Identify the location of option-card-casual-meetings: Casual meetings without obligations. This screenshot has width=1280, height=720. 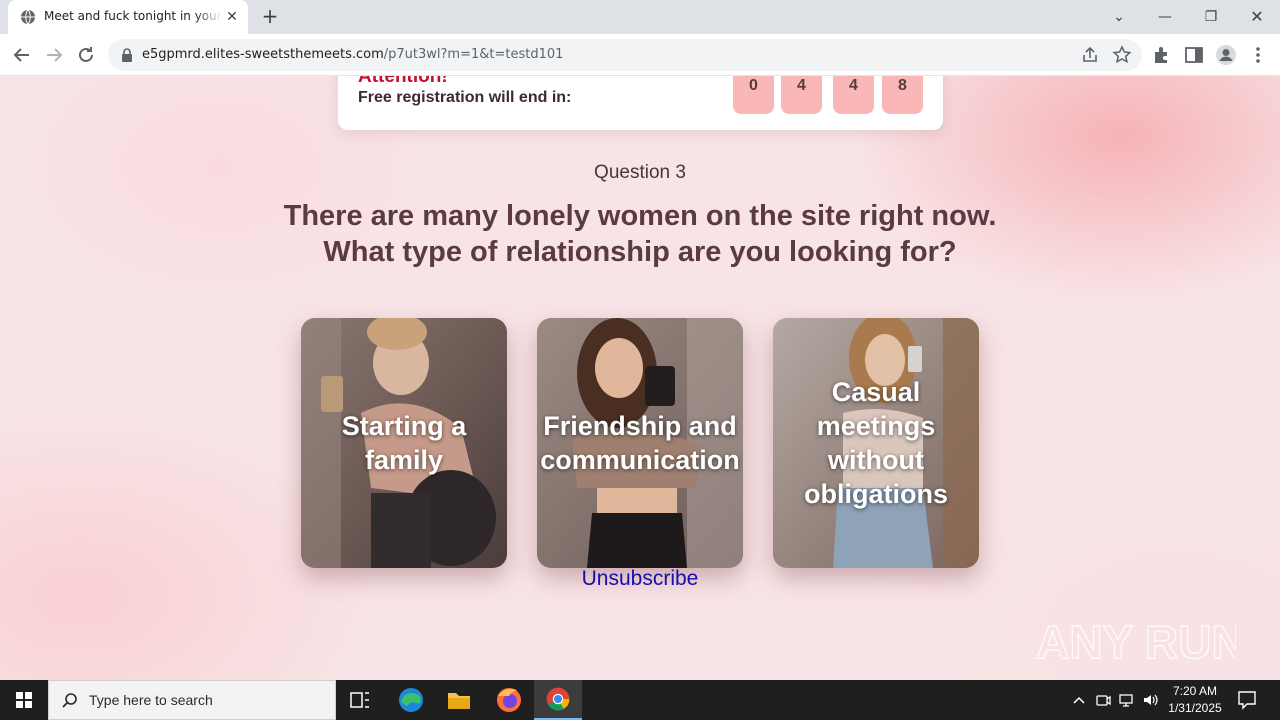
(876, 443).